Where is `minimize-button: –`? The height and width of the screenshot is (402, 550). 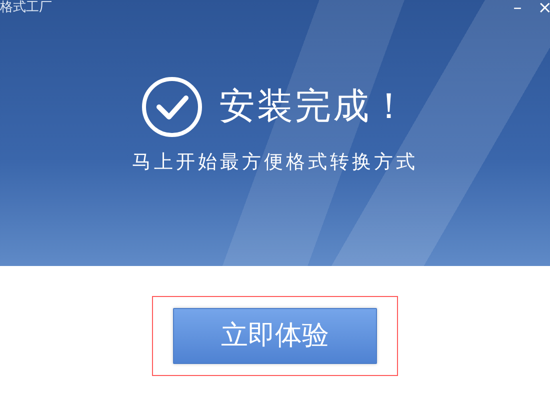
minimize-button: – is located at coordinates (517, 8).